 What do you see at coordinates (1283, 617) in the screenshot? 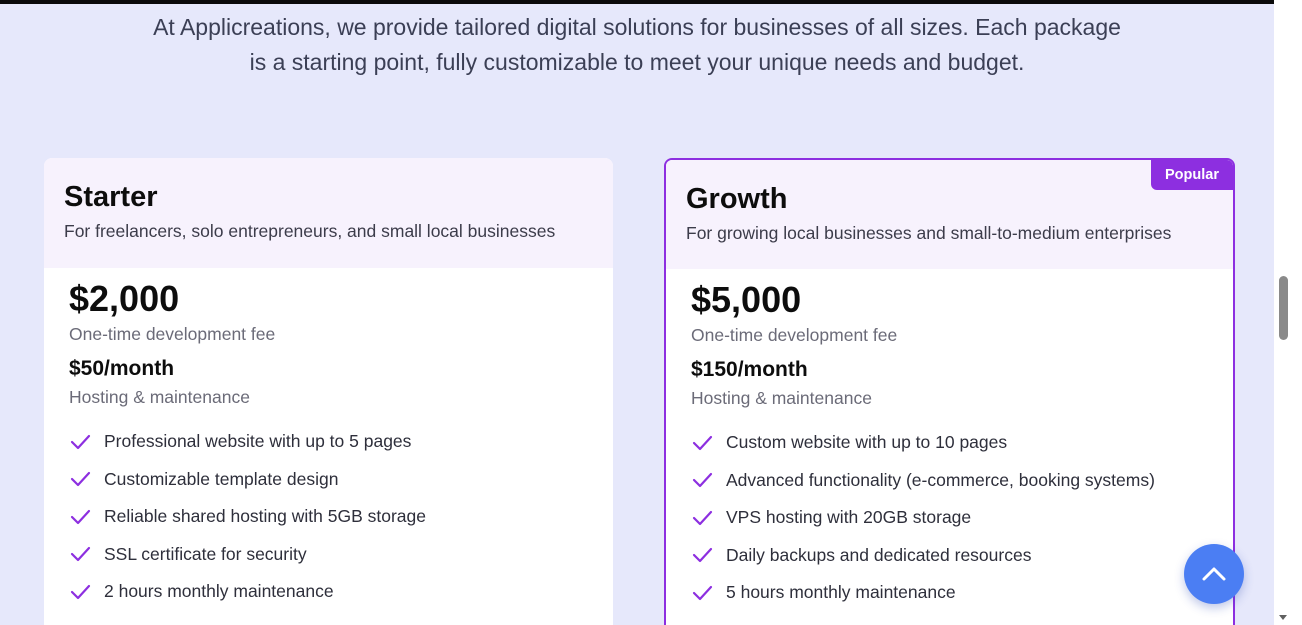
I see `scroll-down-arrow-icon` at bounding box center [1283, 617].